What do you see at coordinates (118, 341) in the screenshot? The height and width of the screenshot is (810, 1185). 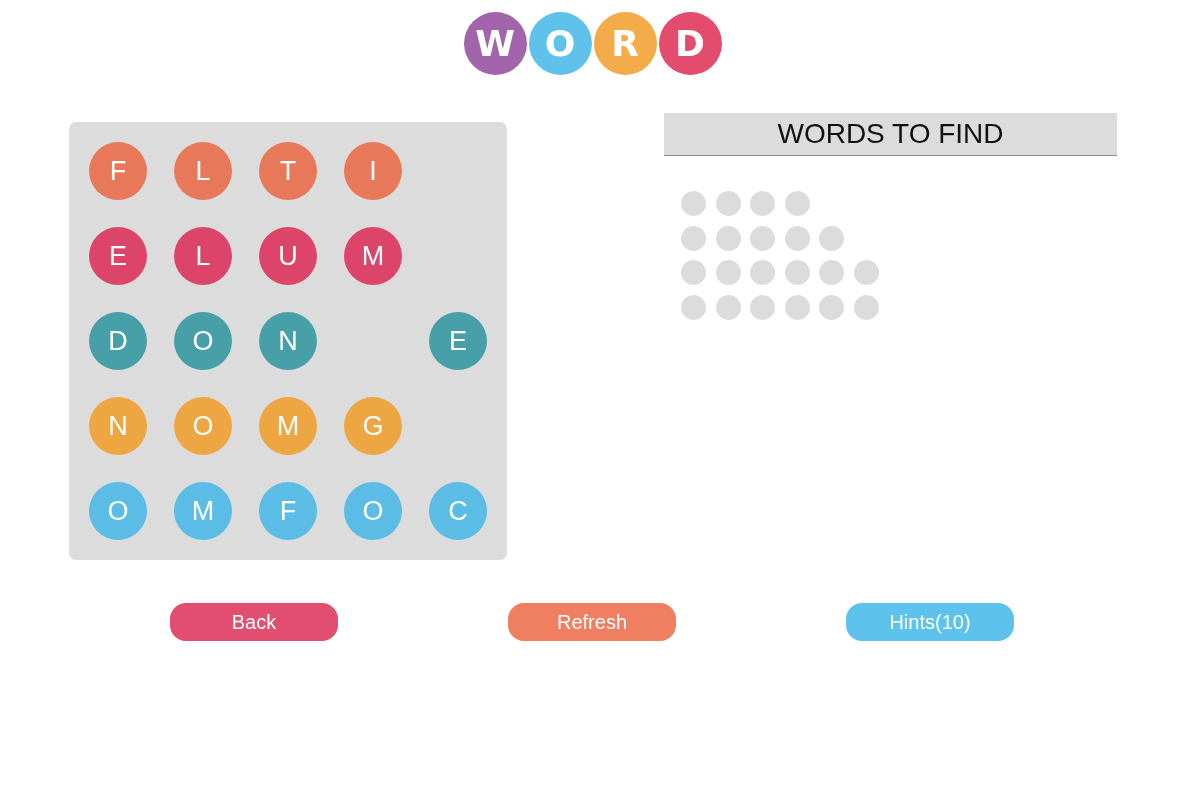 I see `letter-tile: D` at bounding box center [118, 341].